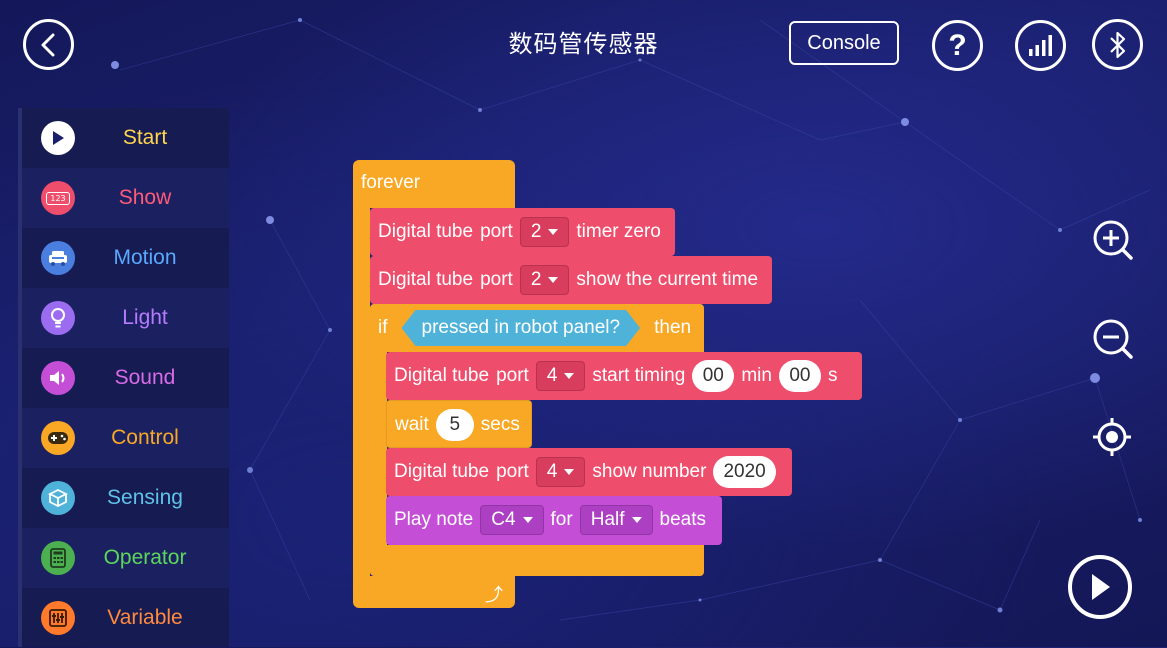  What do you see at coordinates (667, 279) in the screenshot?
I see `block-text: show the current time` at bounding box center [667, 279].